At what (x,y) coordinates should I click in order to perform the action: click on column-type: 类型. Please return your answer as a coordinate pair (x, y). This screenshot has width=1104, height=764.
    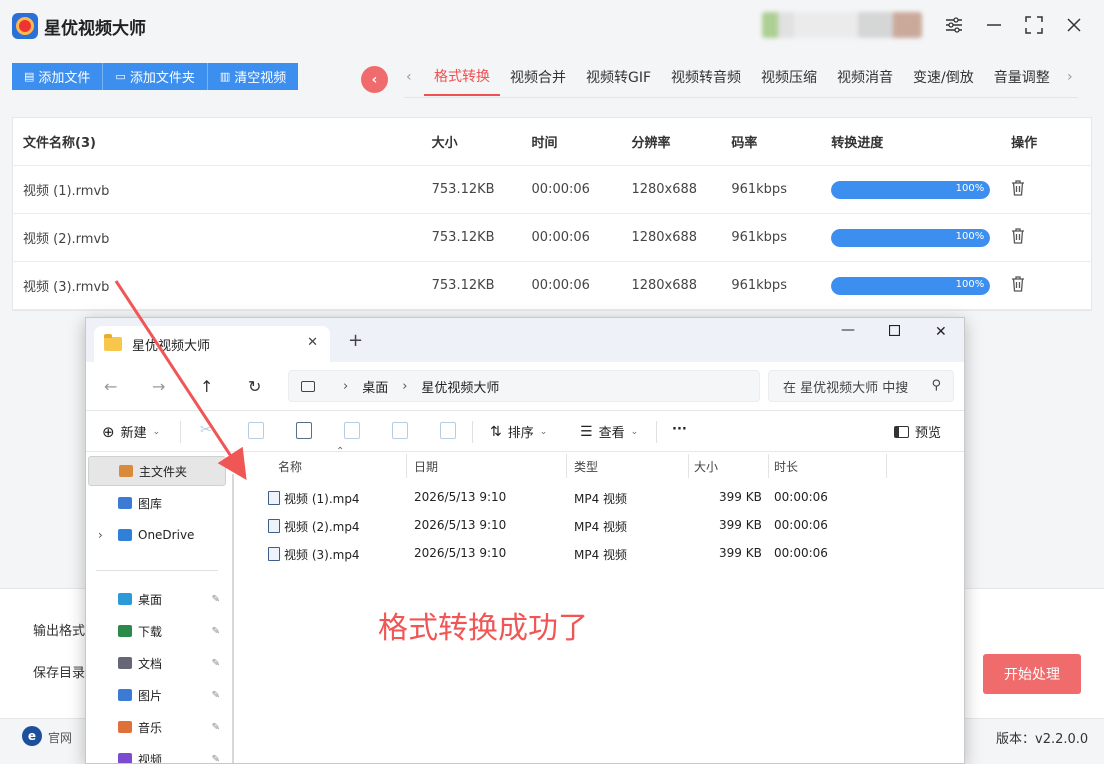
    Looking at the image, I should click on (586, 466).